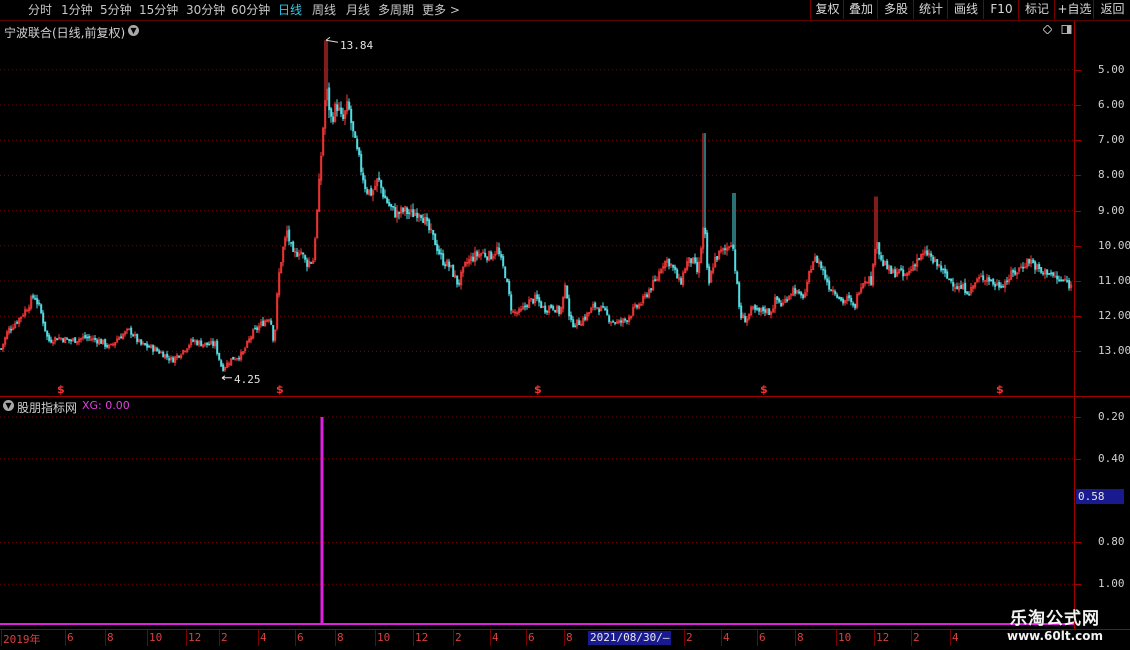 The image size is (1130, 650). I want to click on period-tab-3: 15分钟, so click(158, 10).